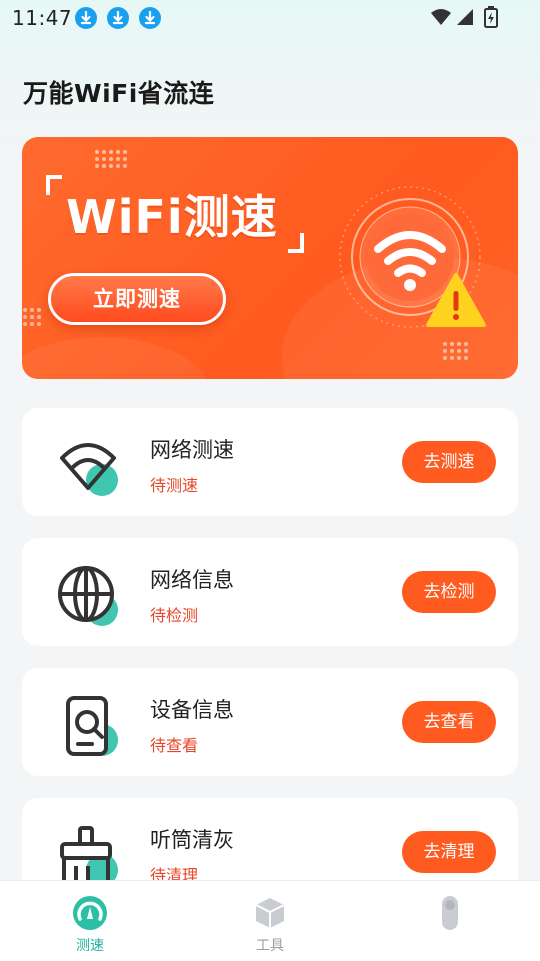 This screenshot has height=961, width=540. What do you see at coordinates (449, 462) in the screenshot?
I see `go-speedtest-button: 去测速` at bounding box center [449, 462].